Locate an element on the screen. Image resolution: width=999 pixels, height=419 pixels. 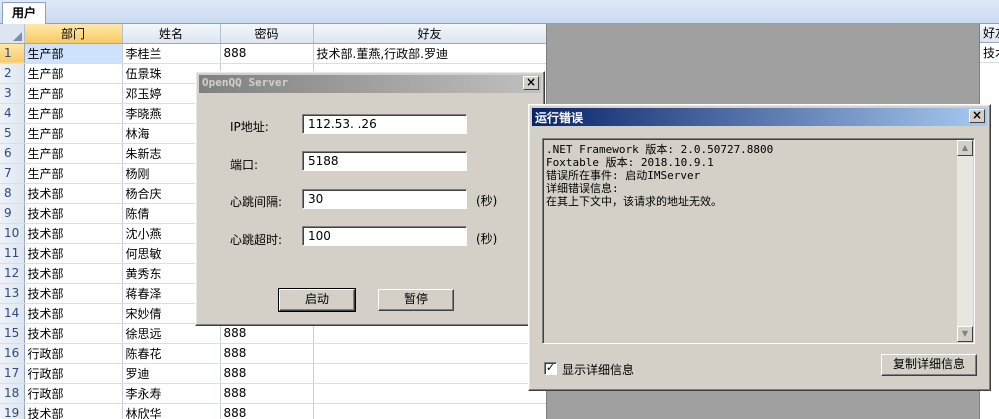
heartbeat-timeout-input: 100 is located at coordinates (384, 236).